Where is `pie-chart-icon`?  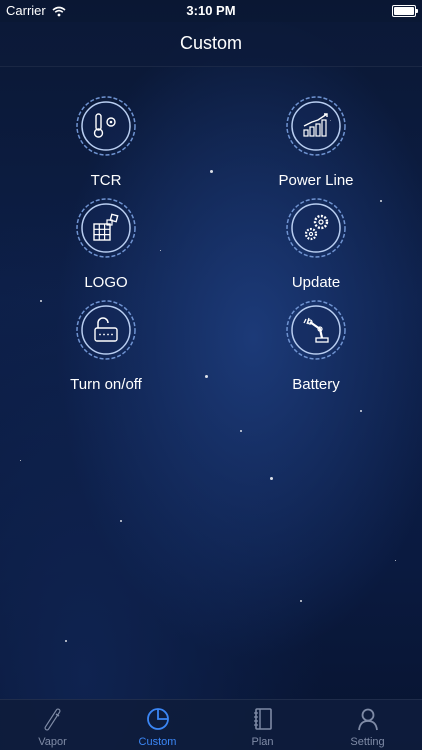 pie-chart-icon is located at coordinates (157, 719).